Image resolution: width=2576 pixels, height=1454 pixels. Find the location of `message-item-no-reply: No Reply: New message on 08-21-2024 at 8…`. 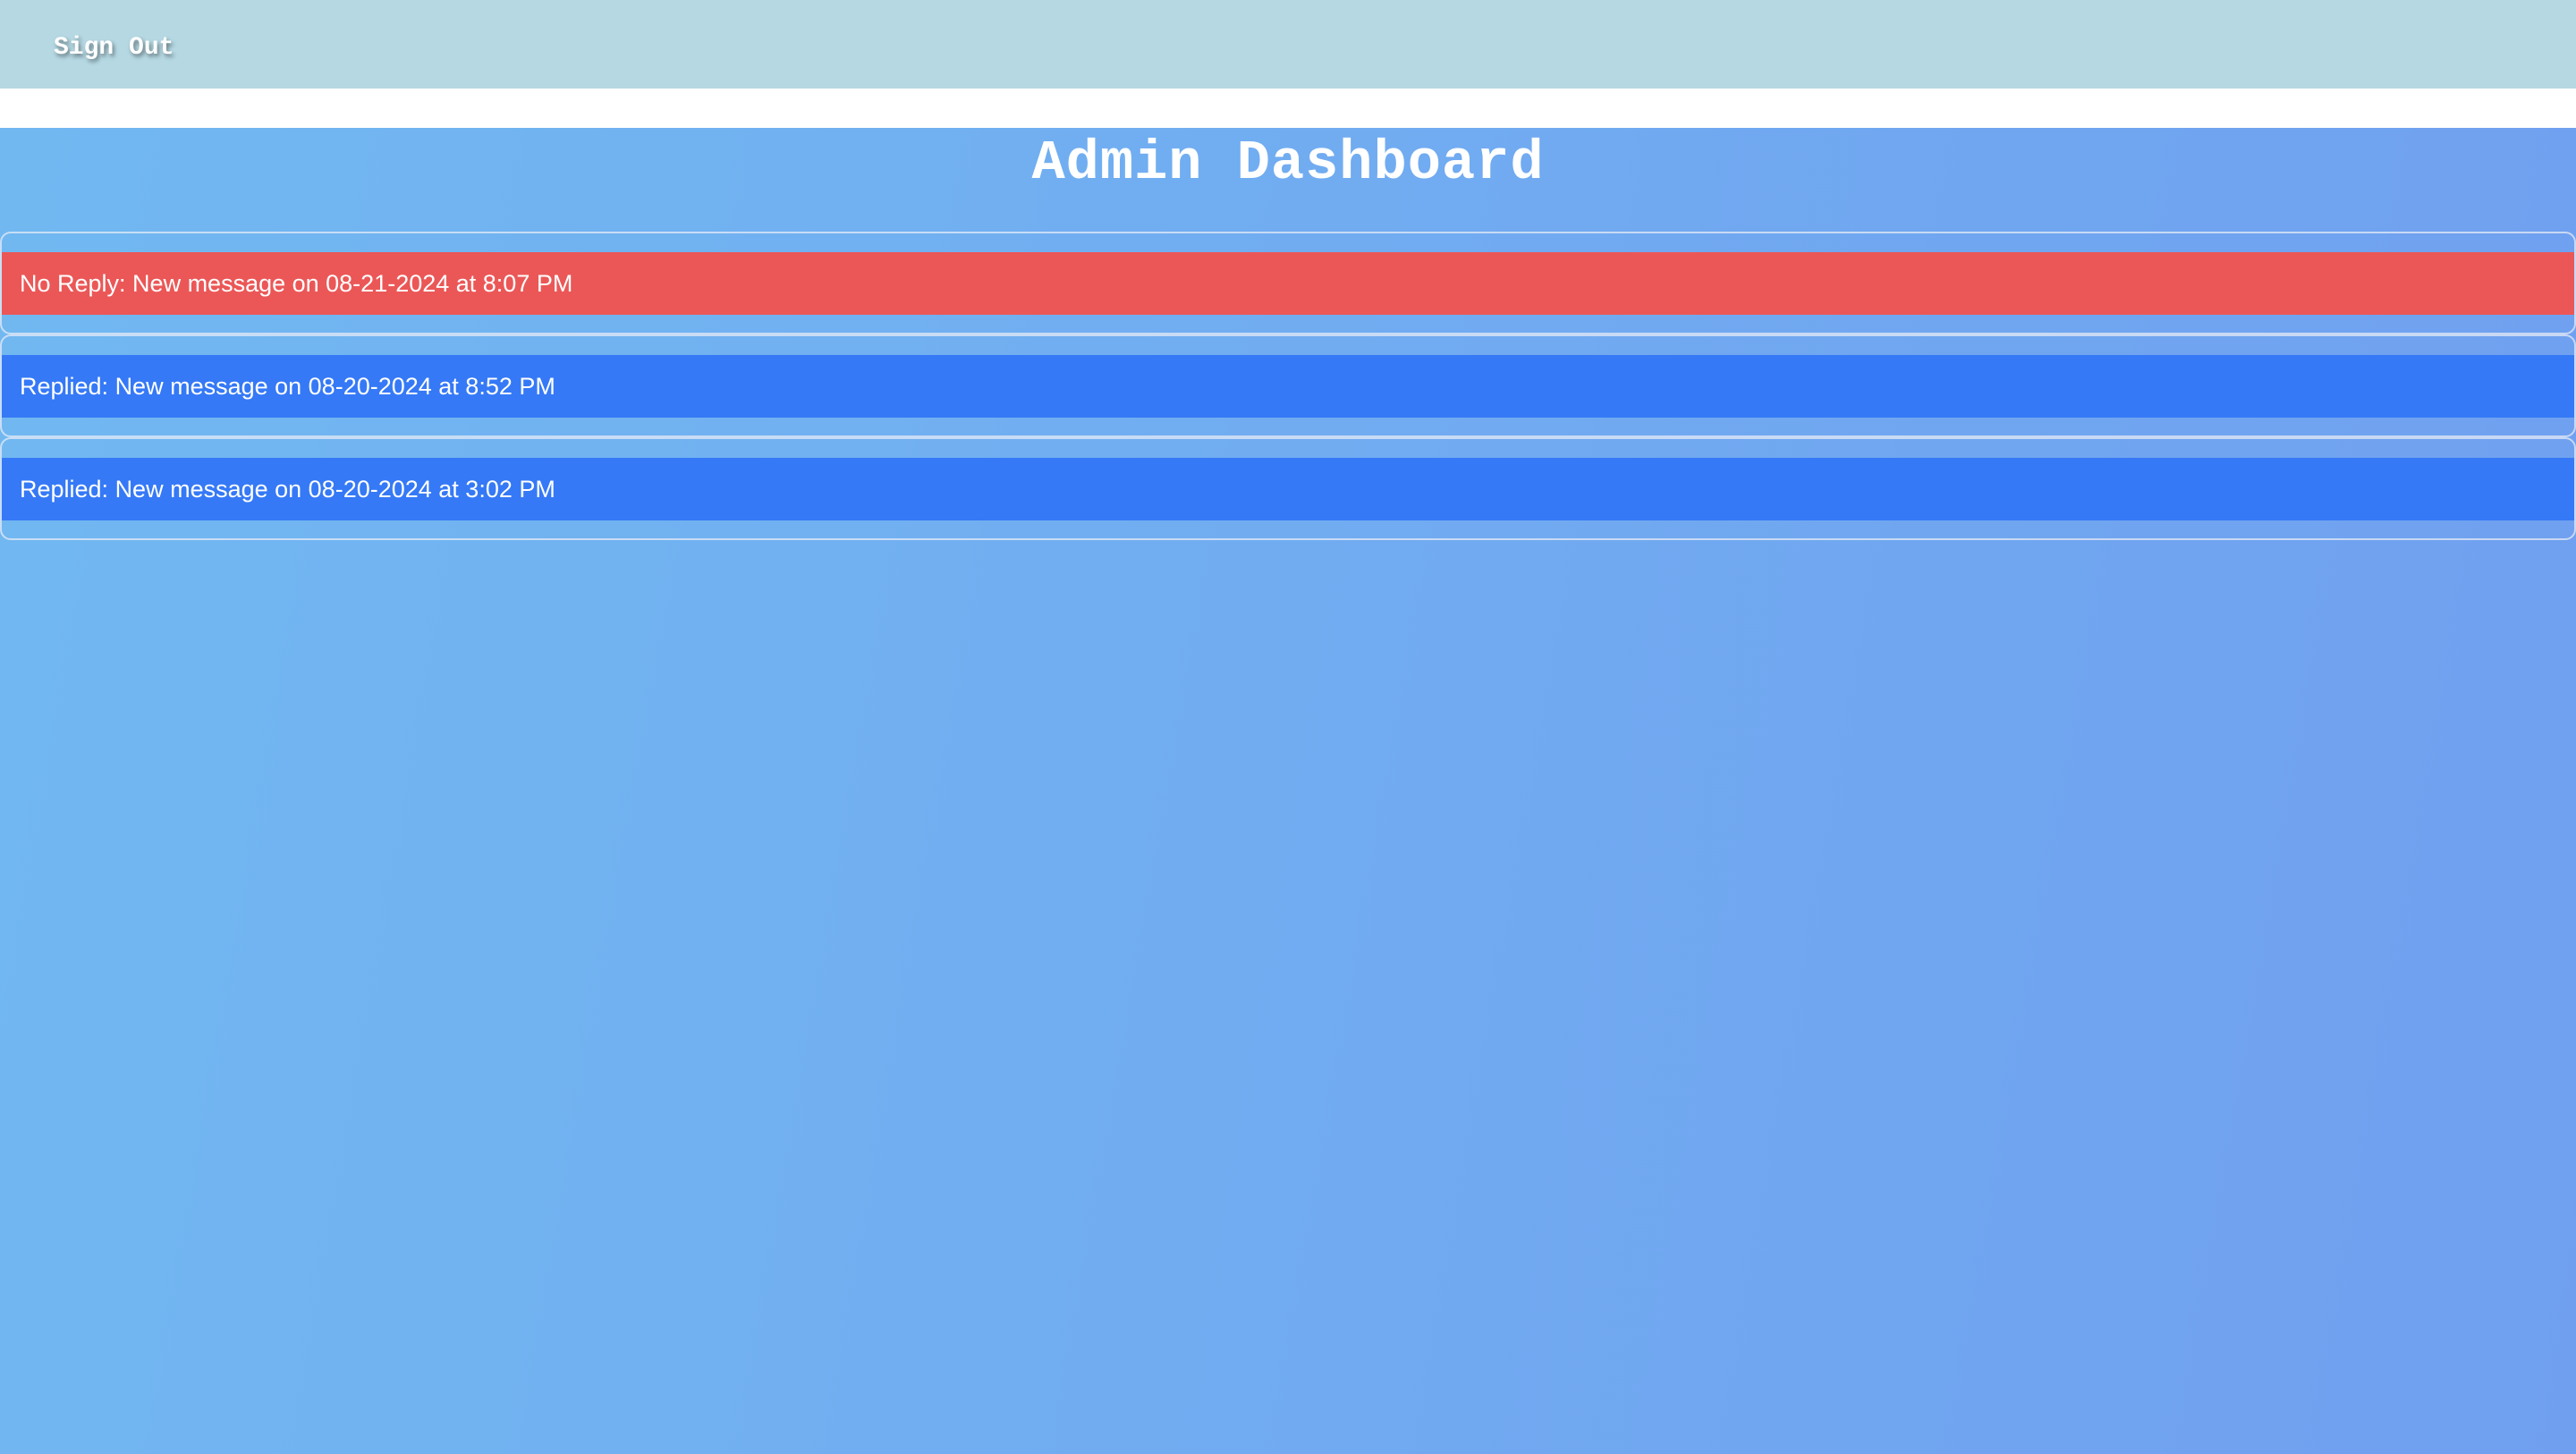

message-item-no-reply: No Reply: New message on 08-21-2024 at 8… is located at coordinates (1288, 283).